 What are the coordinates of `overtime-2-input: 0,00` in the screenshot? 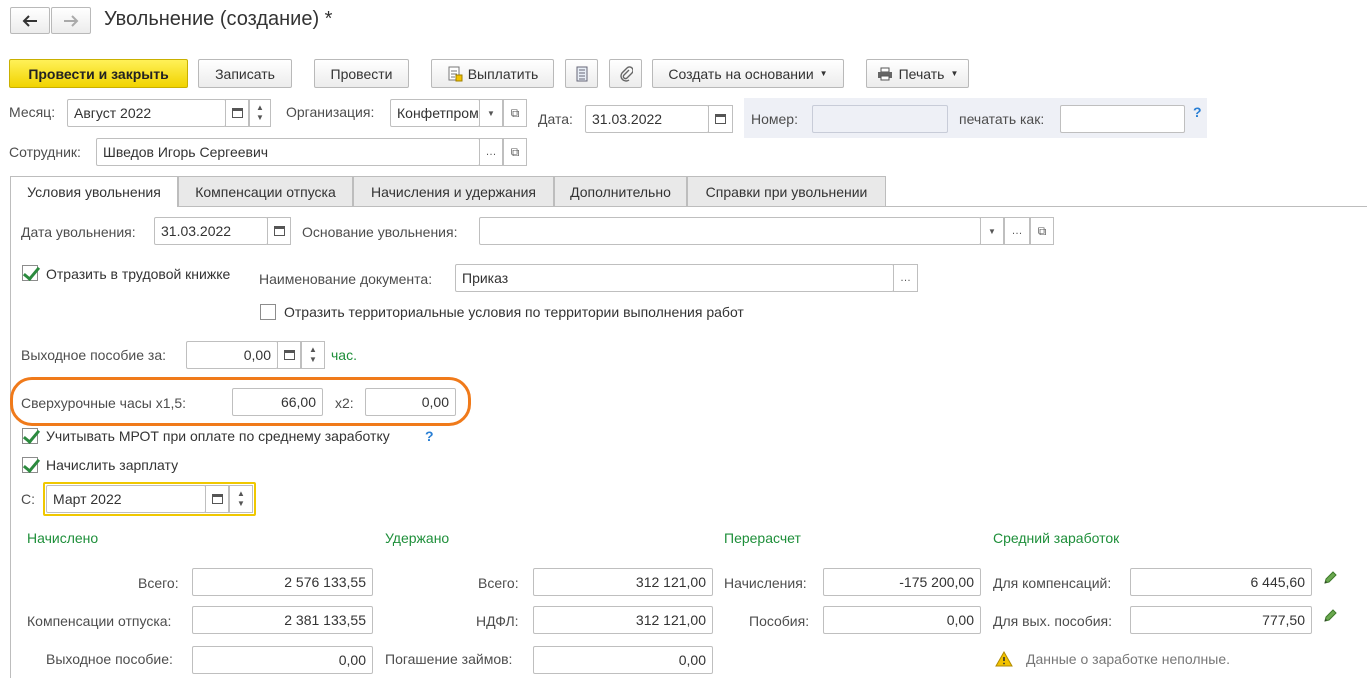 It's located at (410, 402).